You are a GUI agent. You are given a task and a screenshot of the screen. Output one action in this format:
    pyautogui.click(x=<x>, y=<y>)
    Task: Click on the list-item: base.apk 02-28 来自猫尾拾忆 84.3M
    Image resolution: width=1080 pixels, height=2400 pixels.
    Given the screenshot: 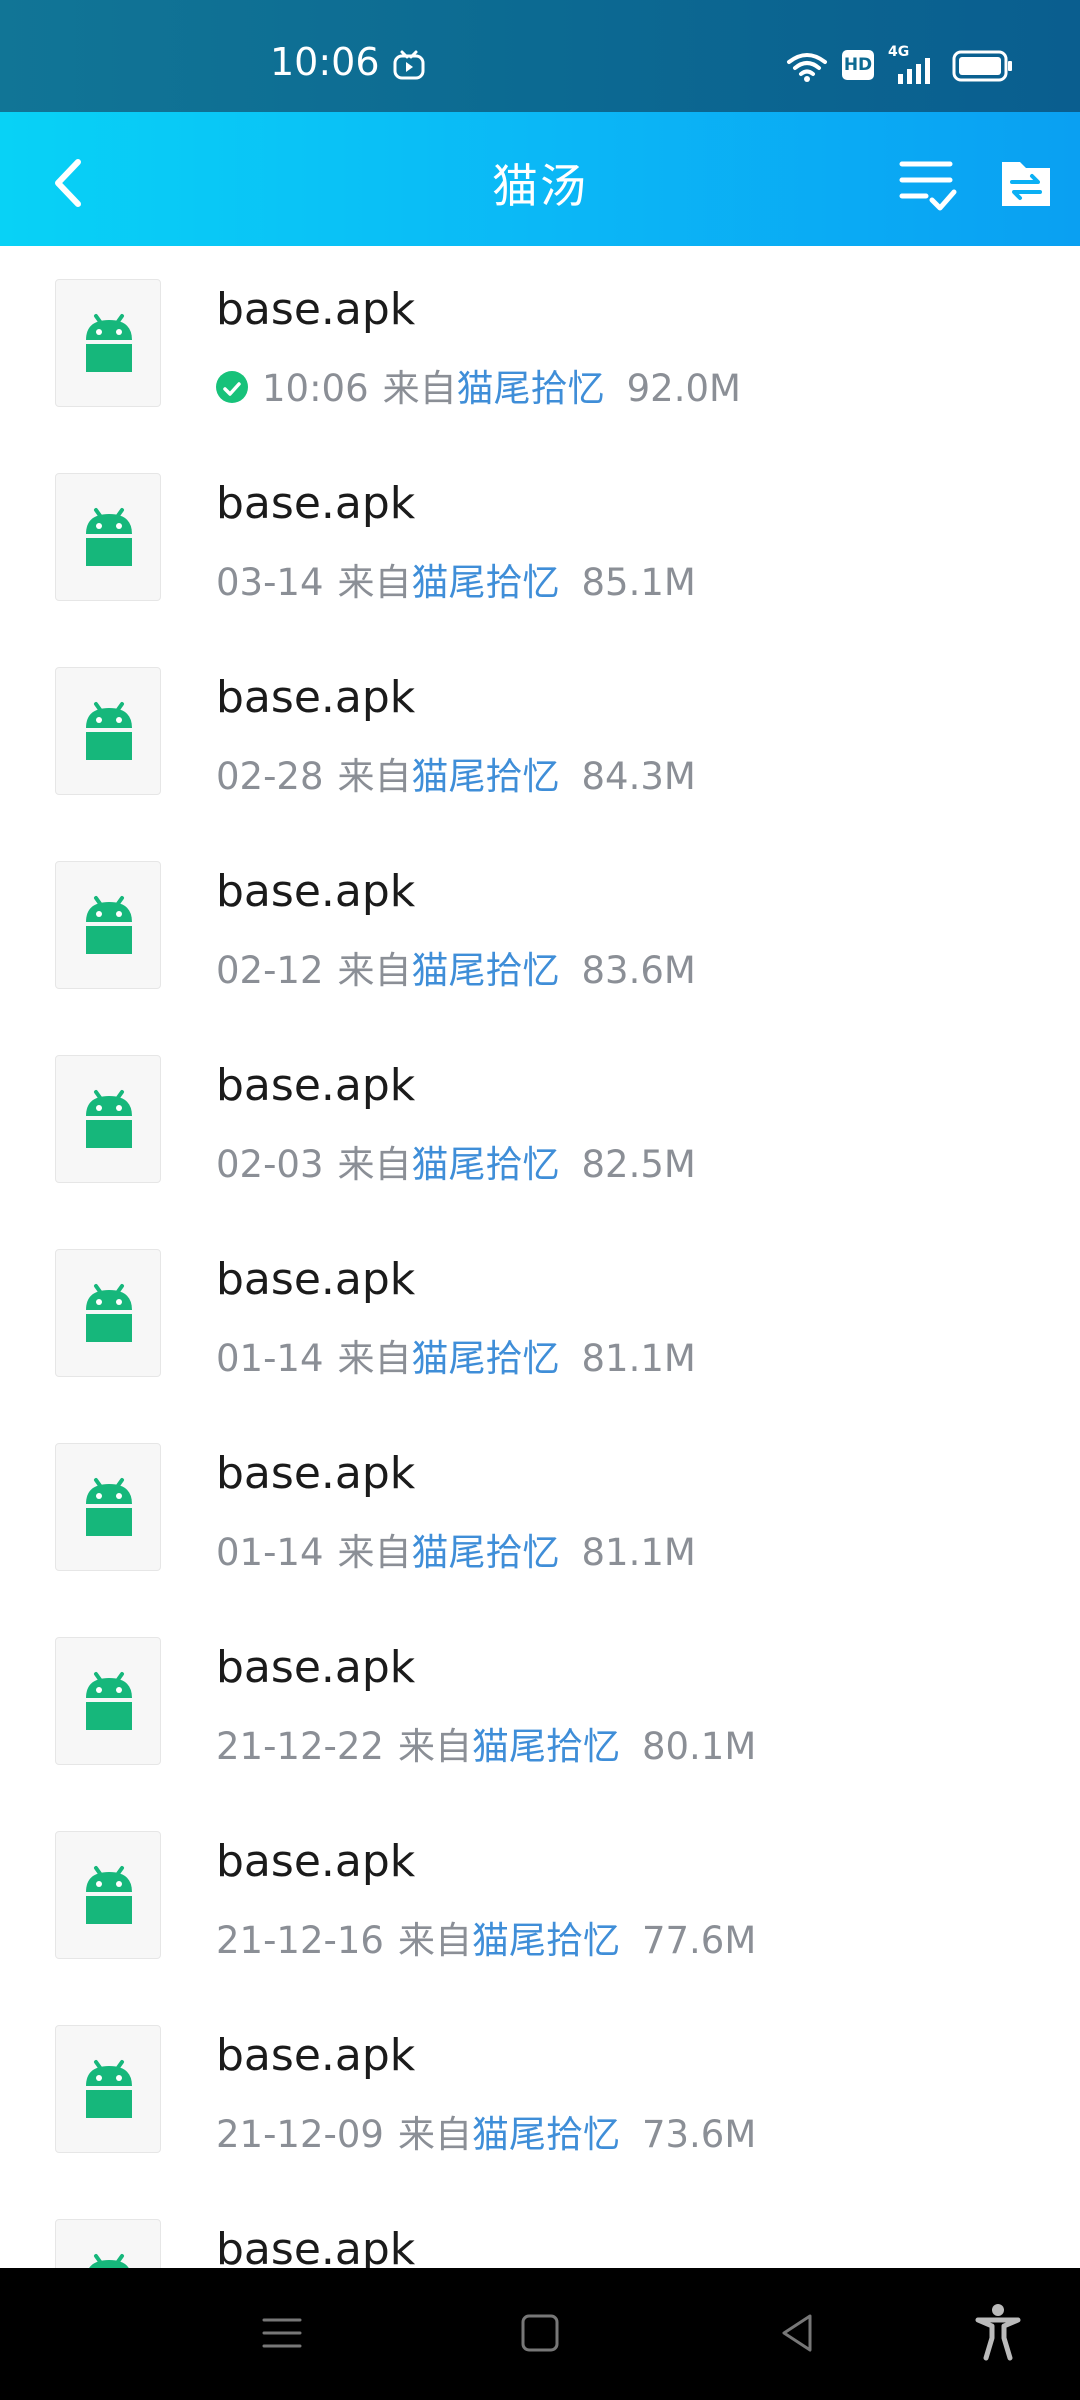 What is the action you would take?
    pyautogui.click(x=540, y=731)
    